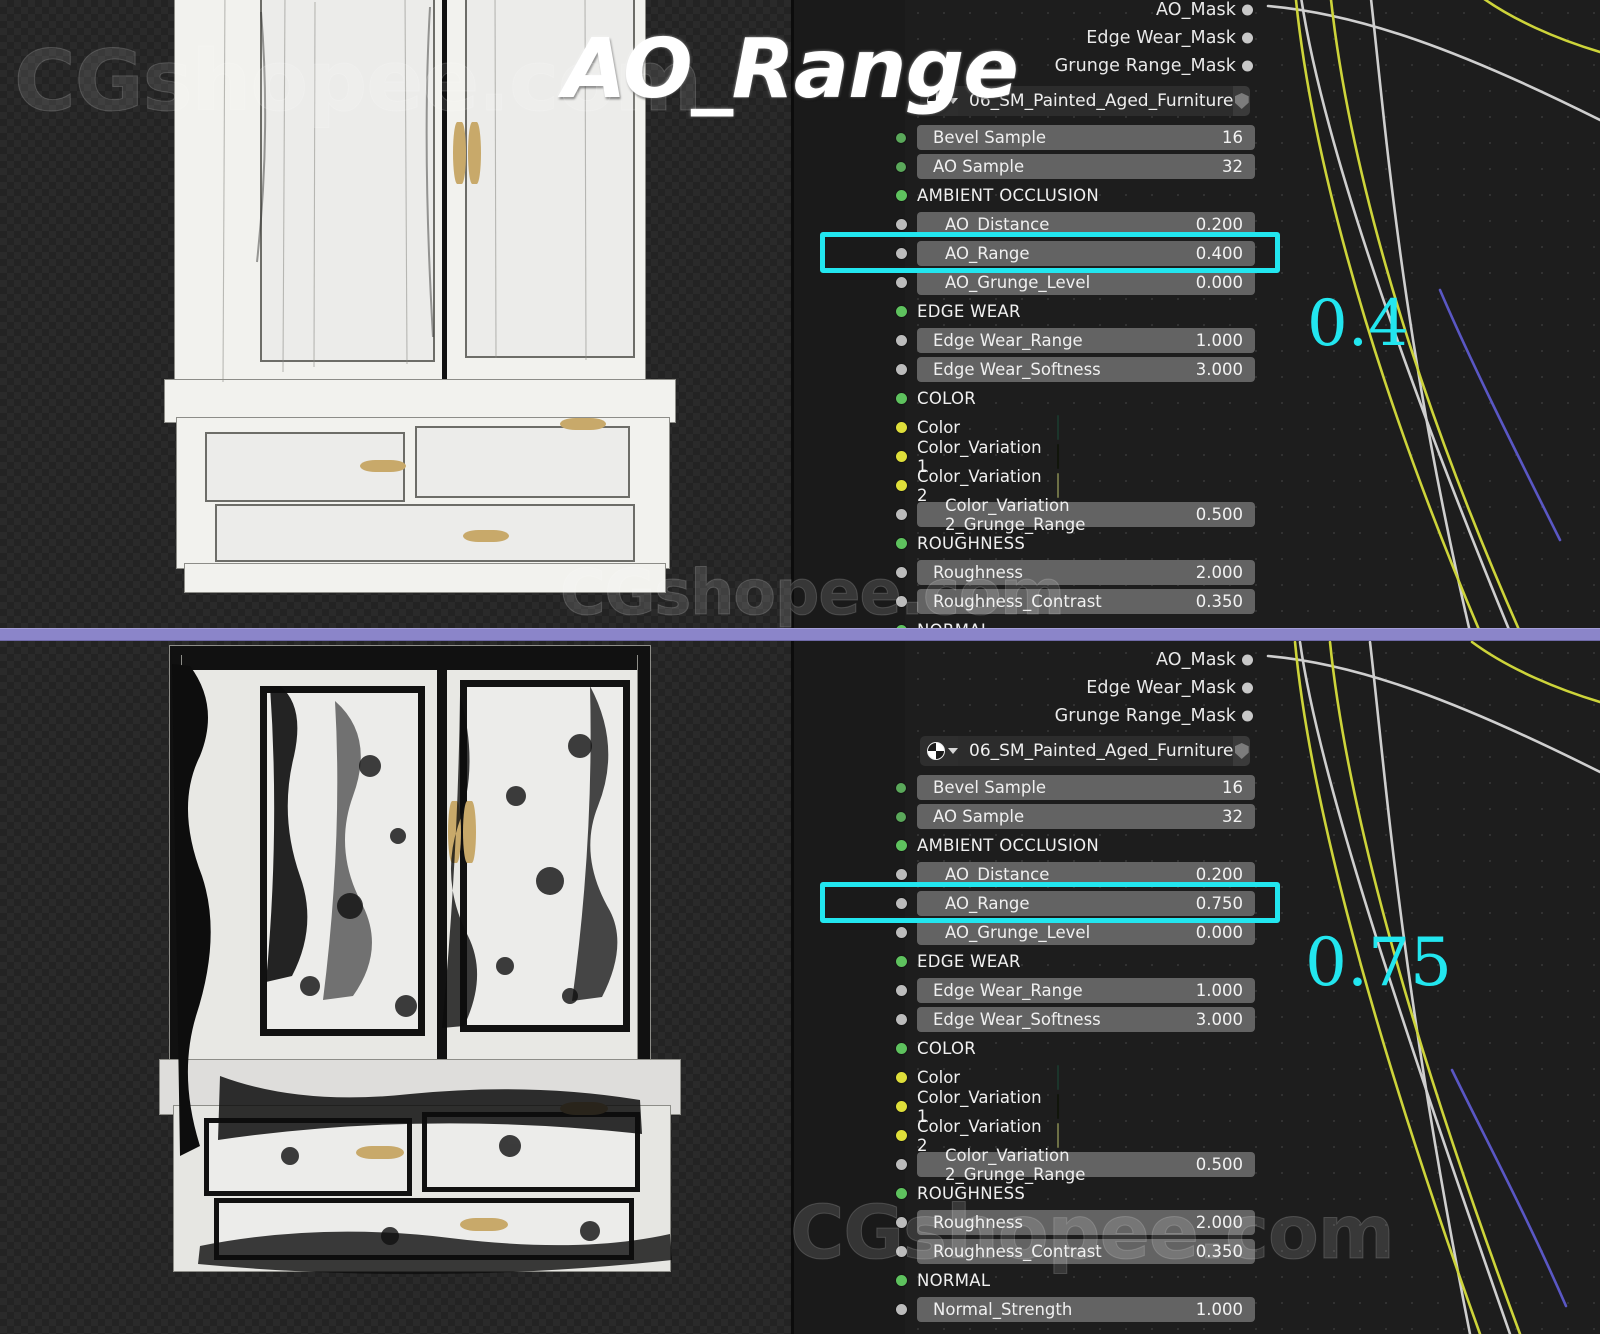 This screenshot has height=1334, width=1600. What do you see at coordinates (1086, 1309) in the screenshot?
I see `property-value-field: Normal_Strength 1.000` at bounding box center [1086, 1309].